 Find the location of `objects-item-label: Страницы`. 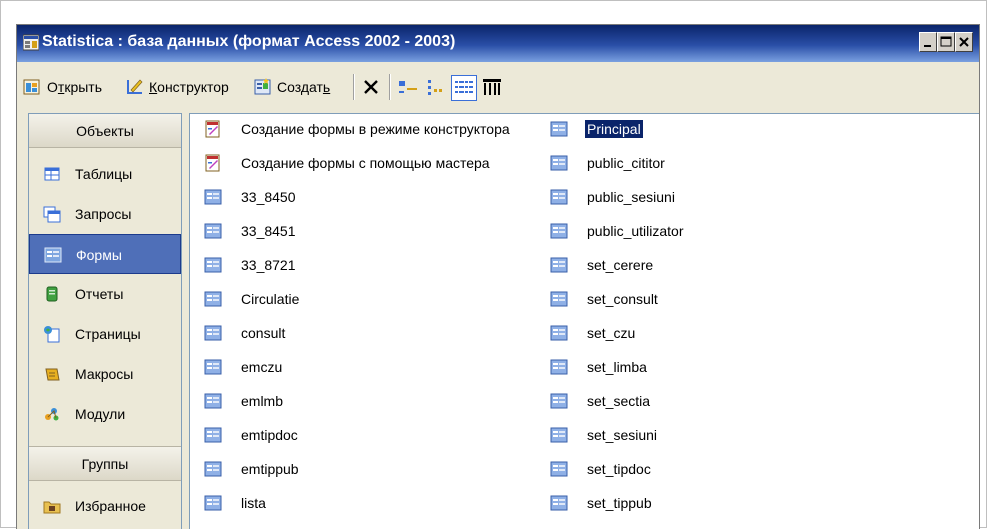

objects-item-label: Страницы is located at coordinates (108, 334).